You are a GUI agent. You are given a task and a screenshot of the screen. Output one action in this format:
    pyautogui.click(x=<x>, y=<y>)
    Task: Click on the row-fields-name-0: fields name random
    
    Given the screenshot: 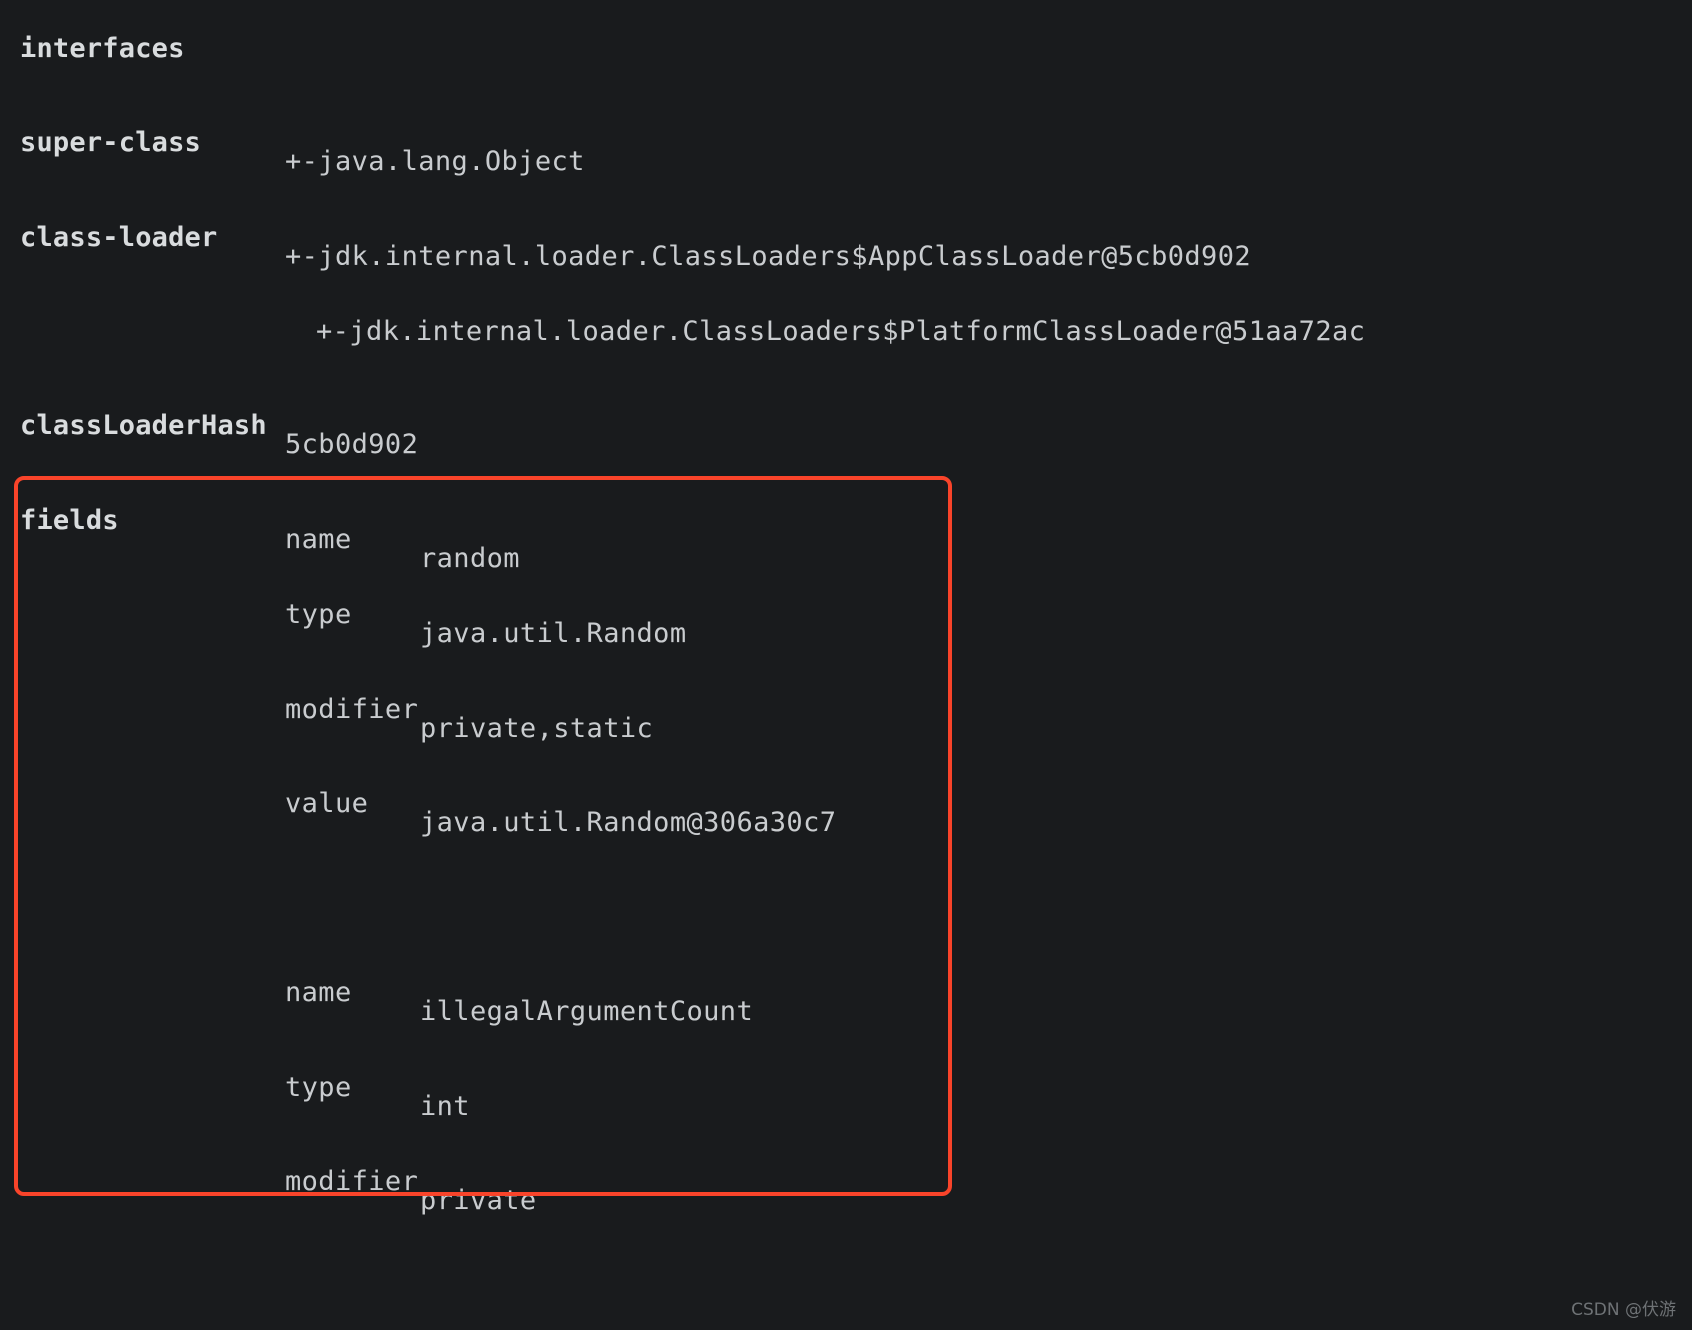 What is the action you would take?
    pyautogui.click(x=846, y=526)
    